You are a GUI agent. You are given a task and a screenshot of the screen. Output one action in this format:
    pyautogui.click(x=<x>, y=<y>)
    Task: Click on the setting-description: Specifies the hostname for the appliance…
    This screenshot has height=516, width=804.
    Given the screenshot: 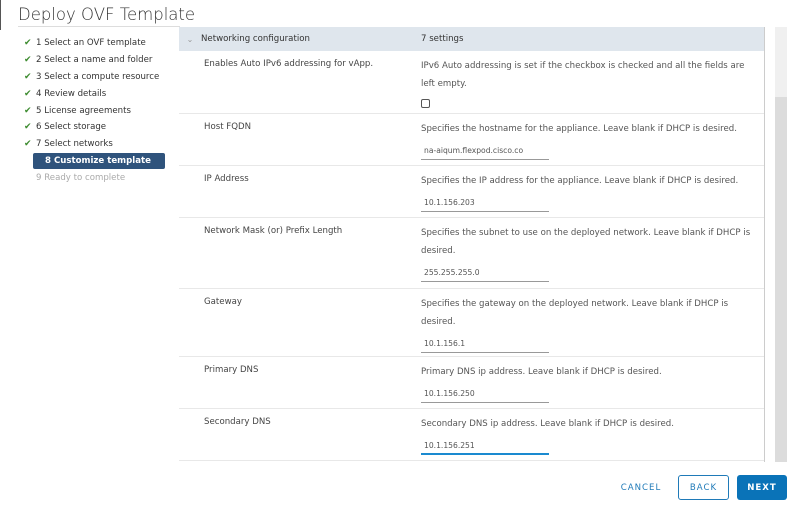 What is the action you would take?
    pyautogui.click(x=579, y=129)
    